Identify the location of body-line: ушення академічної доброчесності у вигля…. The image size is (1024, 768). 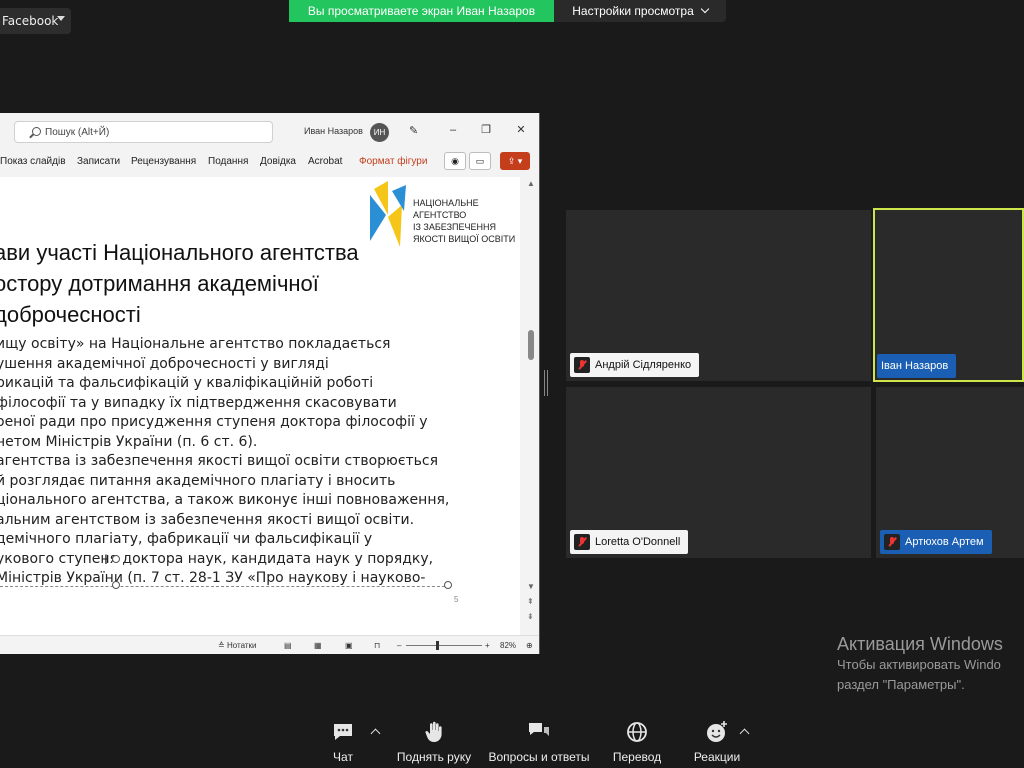
(164, 363).